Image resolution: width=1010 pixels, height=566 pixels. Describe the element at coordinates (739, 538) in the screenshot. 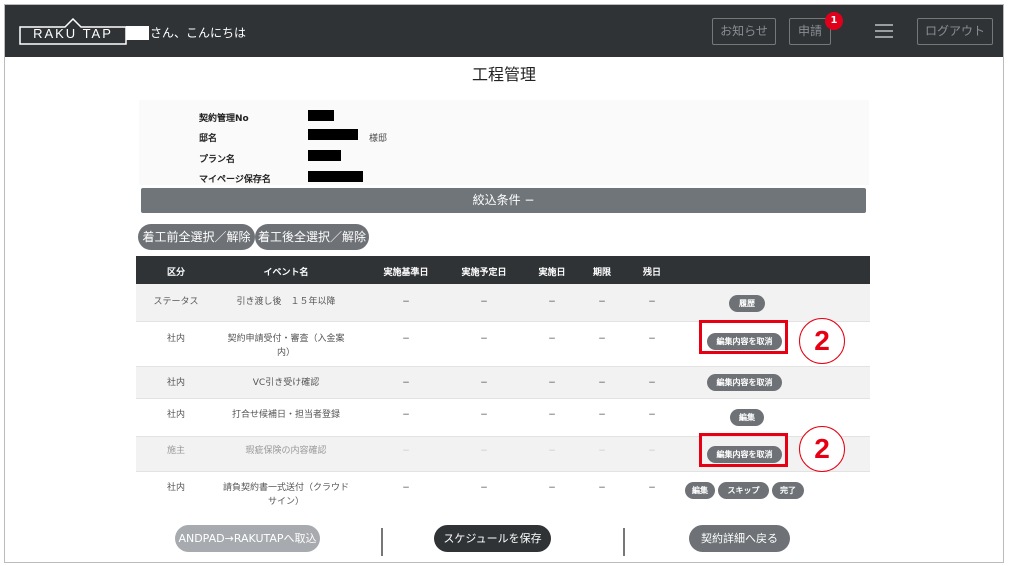

I see `back-to-contract-button: 契約詳細へ戻る` at that location.